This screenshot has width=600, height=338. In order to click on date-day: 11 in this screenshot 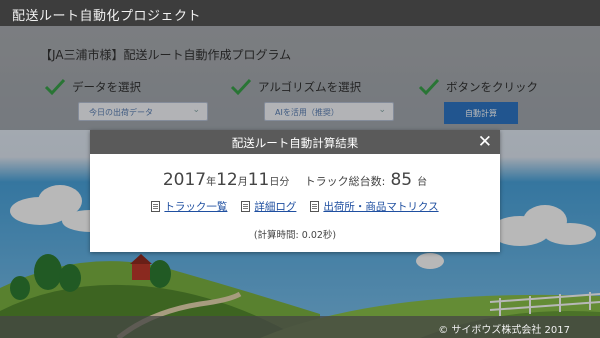, I will do `click(258, 180)`.